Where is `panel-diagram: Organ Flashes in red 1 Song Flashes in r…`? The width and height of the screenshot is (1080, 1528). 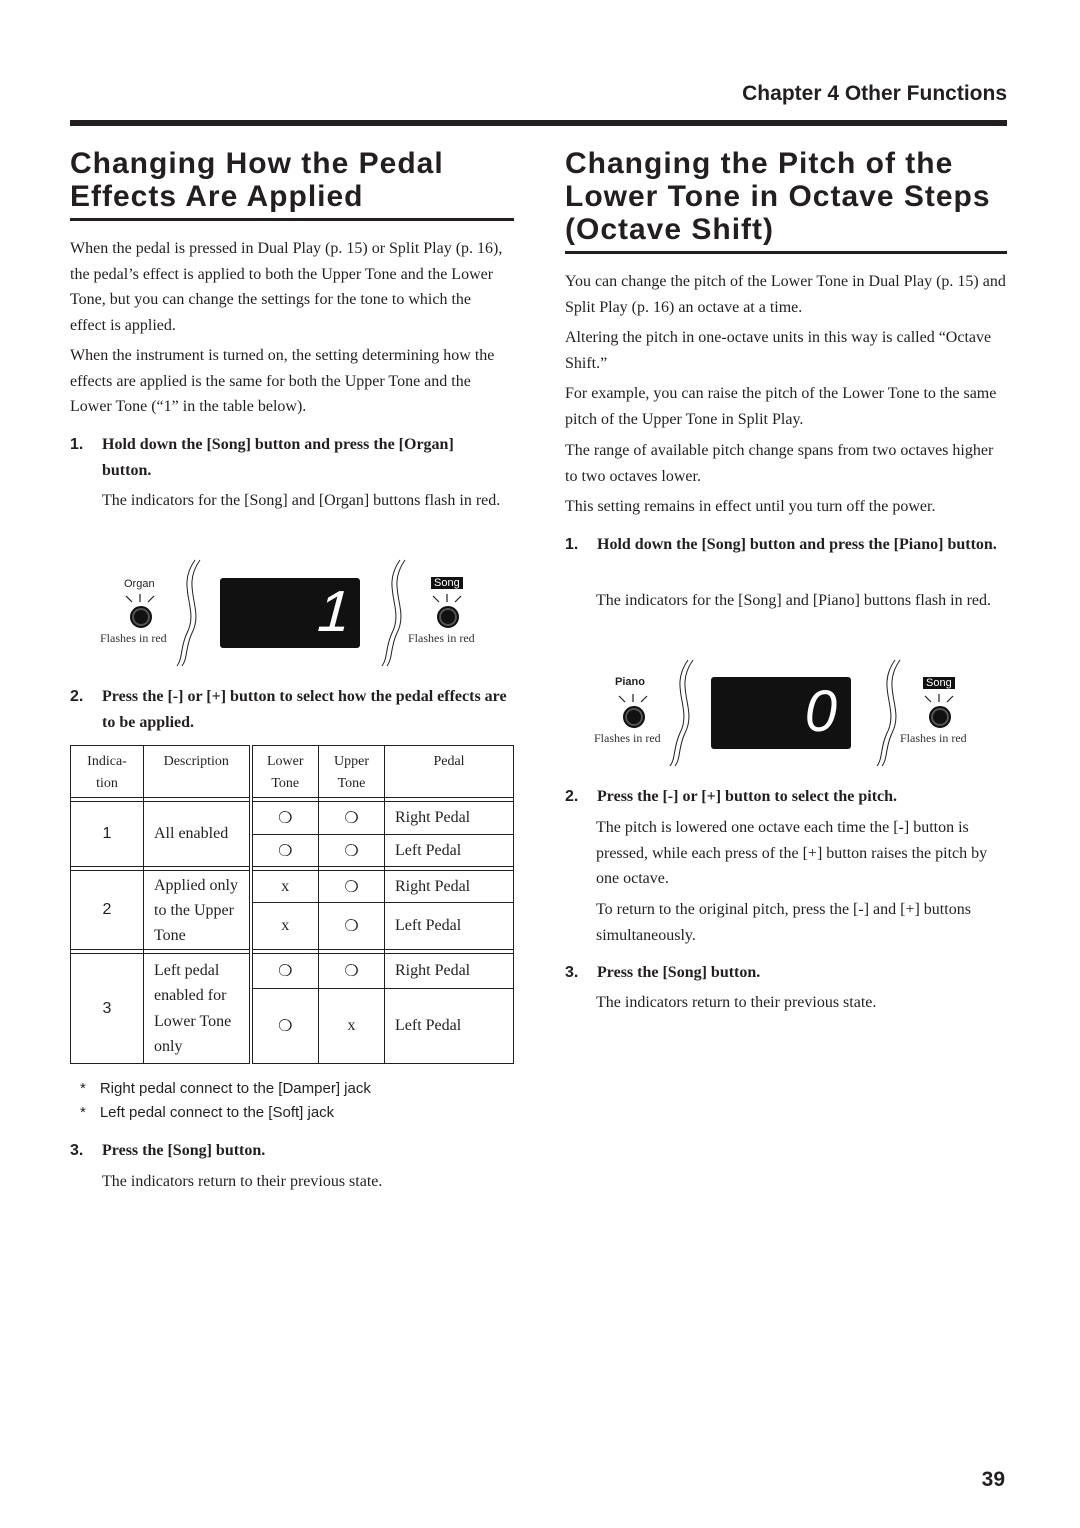
panel-diagram: Organ Flashes in red 1 Song Flashes in r… is located at coordinates (292, 613).